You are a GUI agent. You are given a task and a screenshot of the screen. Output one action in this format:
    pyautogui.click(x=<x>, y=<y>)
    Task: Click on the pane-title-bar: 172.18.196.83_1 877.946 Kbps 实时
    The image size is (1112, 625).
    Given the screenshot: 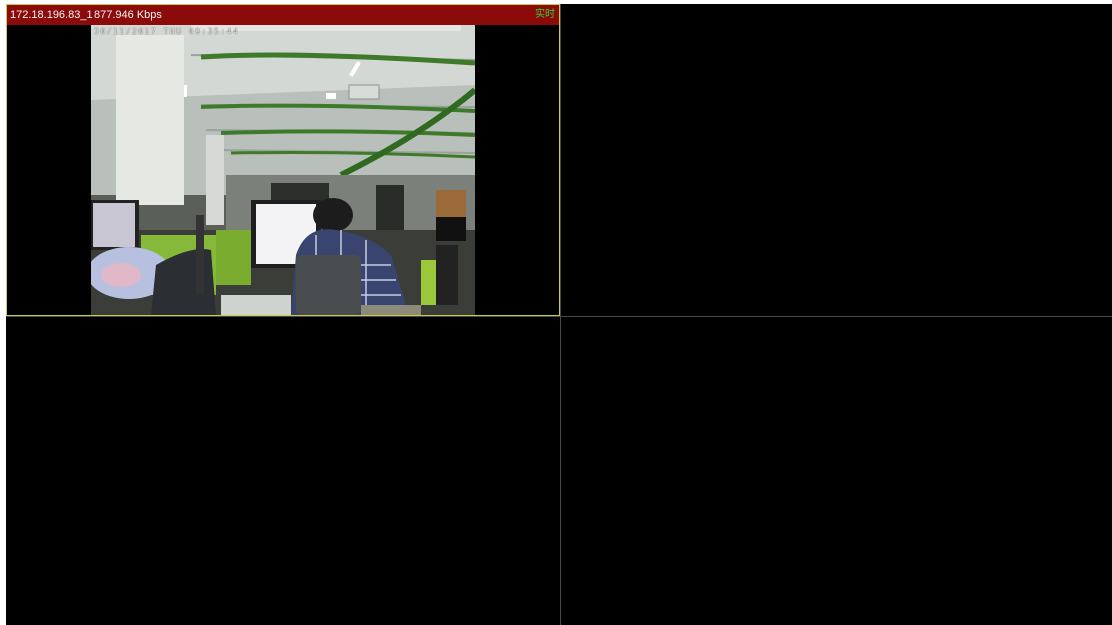 What is the action you would take?
    pyautogui.click(x=283, y=15)
    